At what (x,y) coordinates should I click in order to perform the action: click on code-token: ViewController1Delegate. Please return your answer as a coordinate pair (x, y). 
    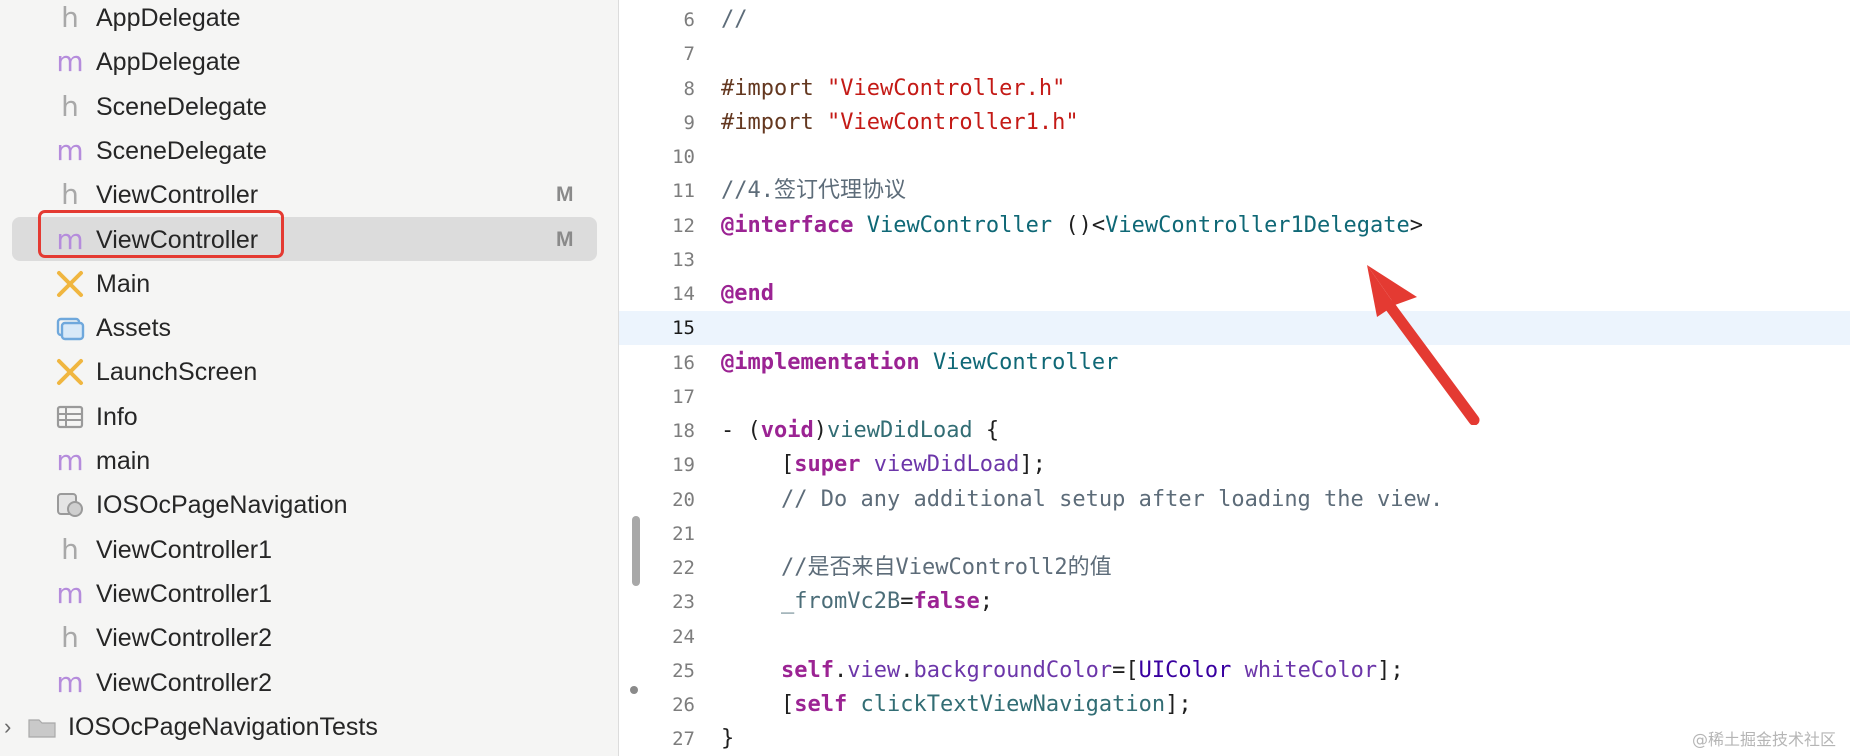
    Looking at the image, I should click on (1257, 225).